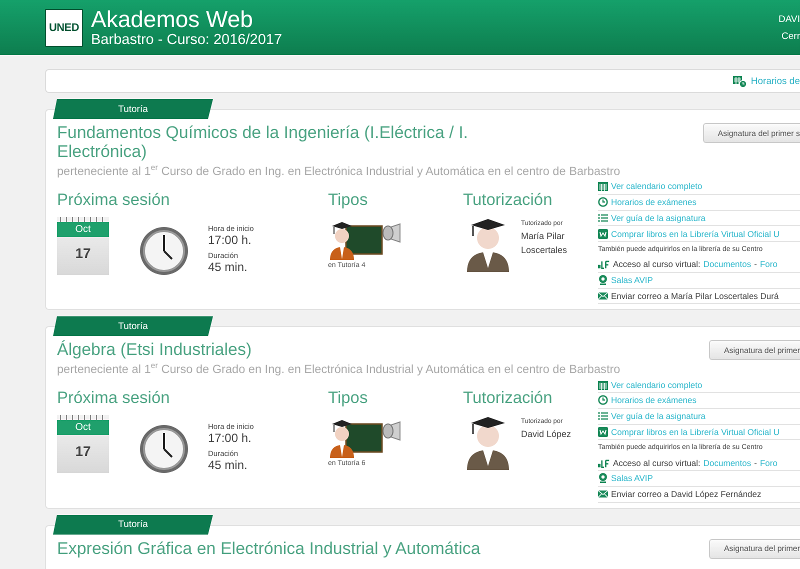  I want to click on course-title: Expresión Gráfica en Electrónica Industrial y Automática, so click(292, 548).